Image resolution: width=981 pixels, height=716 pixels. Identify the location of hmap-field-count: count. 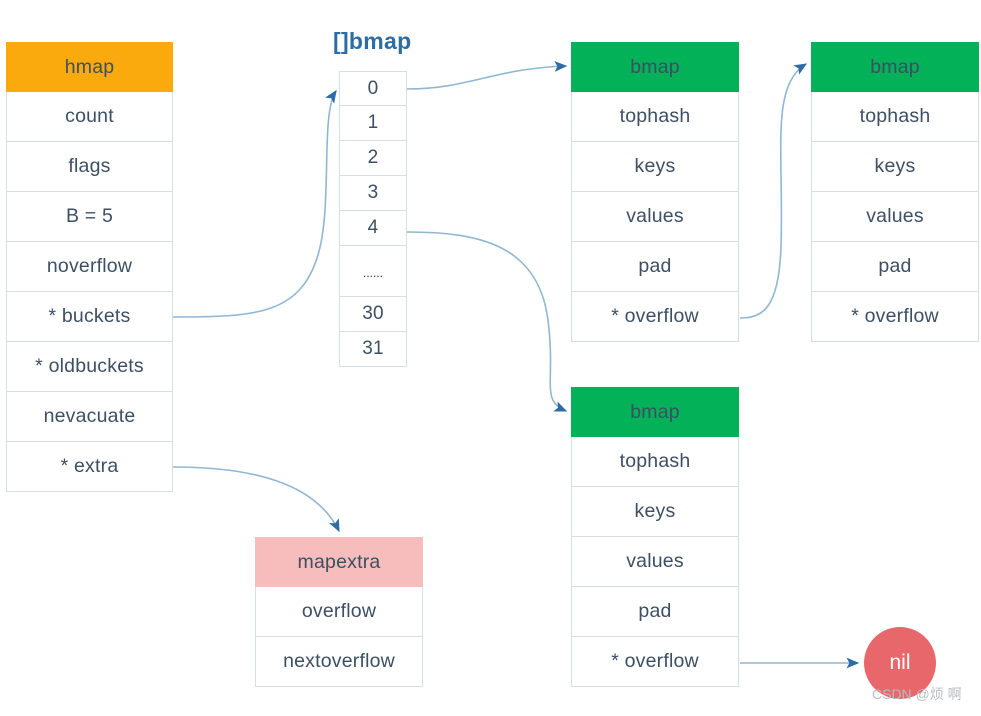
(89, 117).